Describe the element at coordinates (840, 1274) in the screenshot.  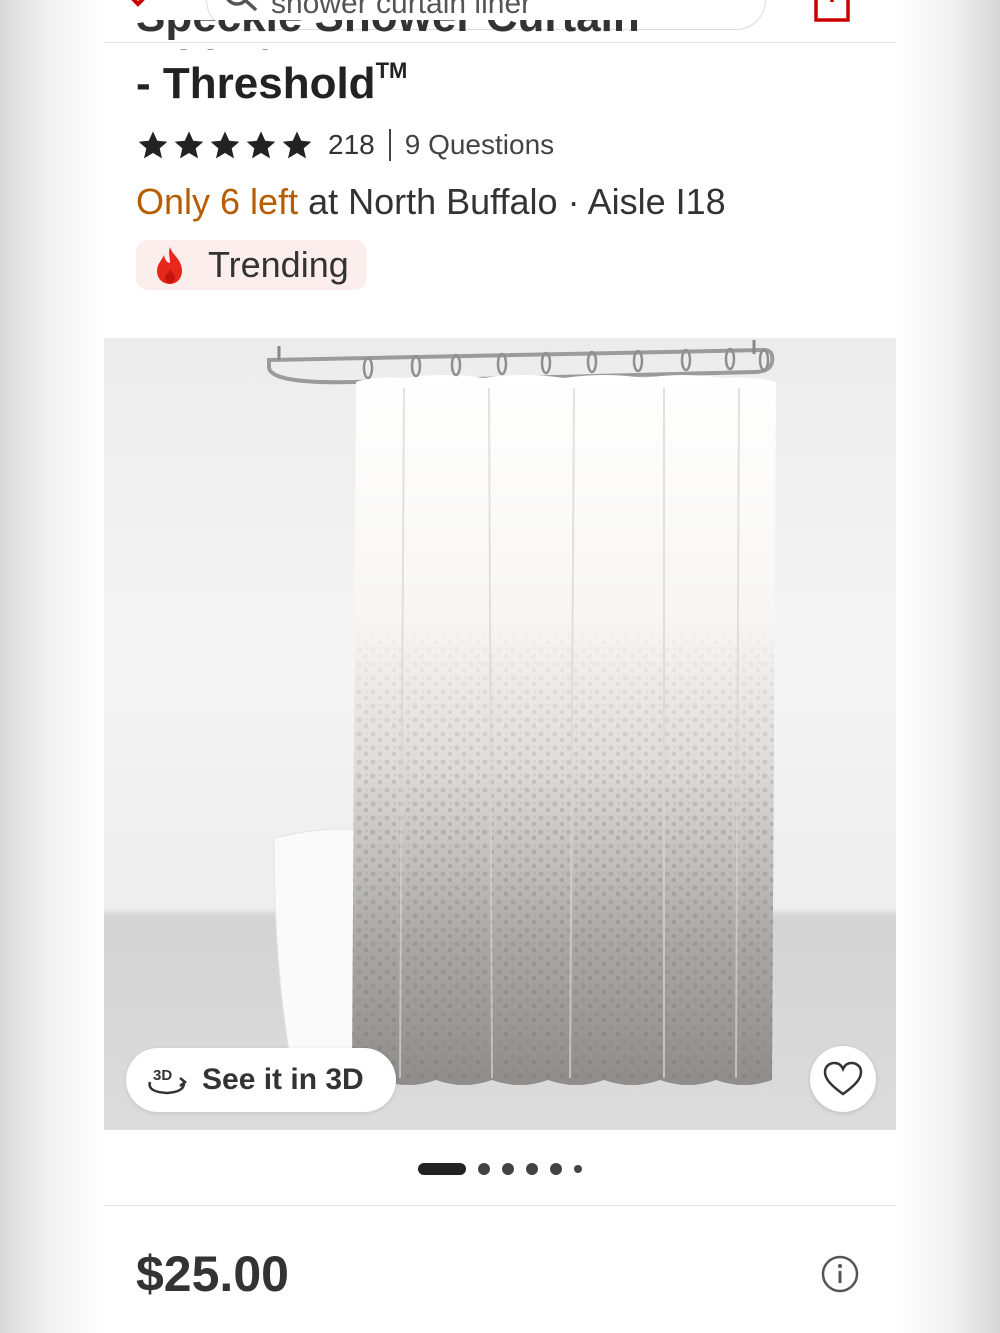
I see `info-icon` at that location.